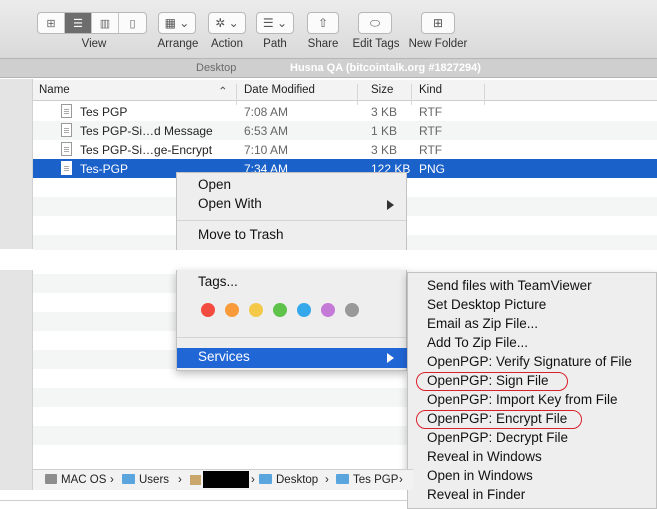 The width and height of the screenshot is (657, 509). I want to click on sidebar-edge, so click(16, 164).